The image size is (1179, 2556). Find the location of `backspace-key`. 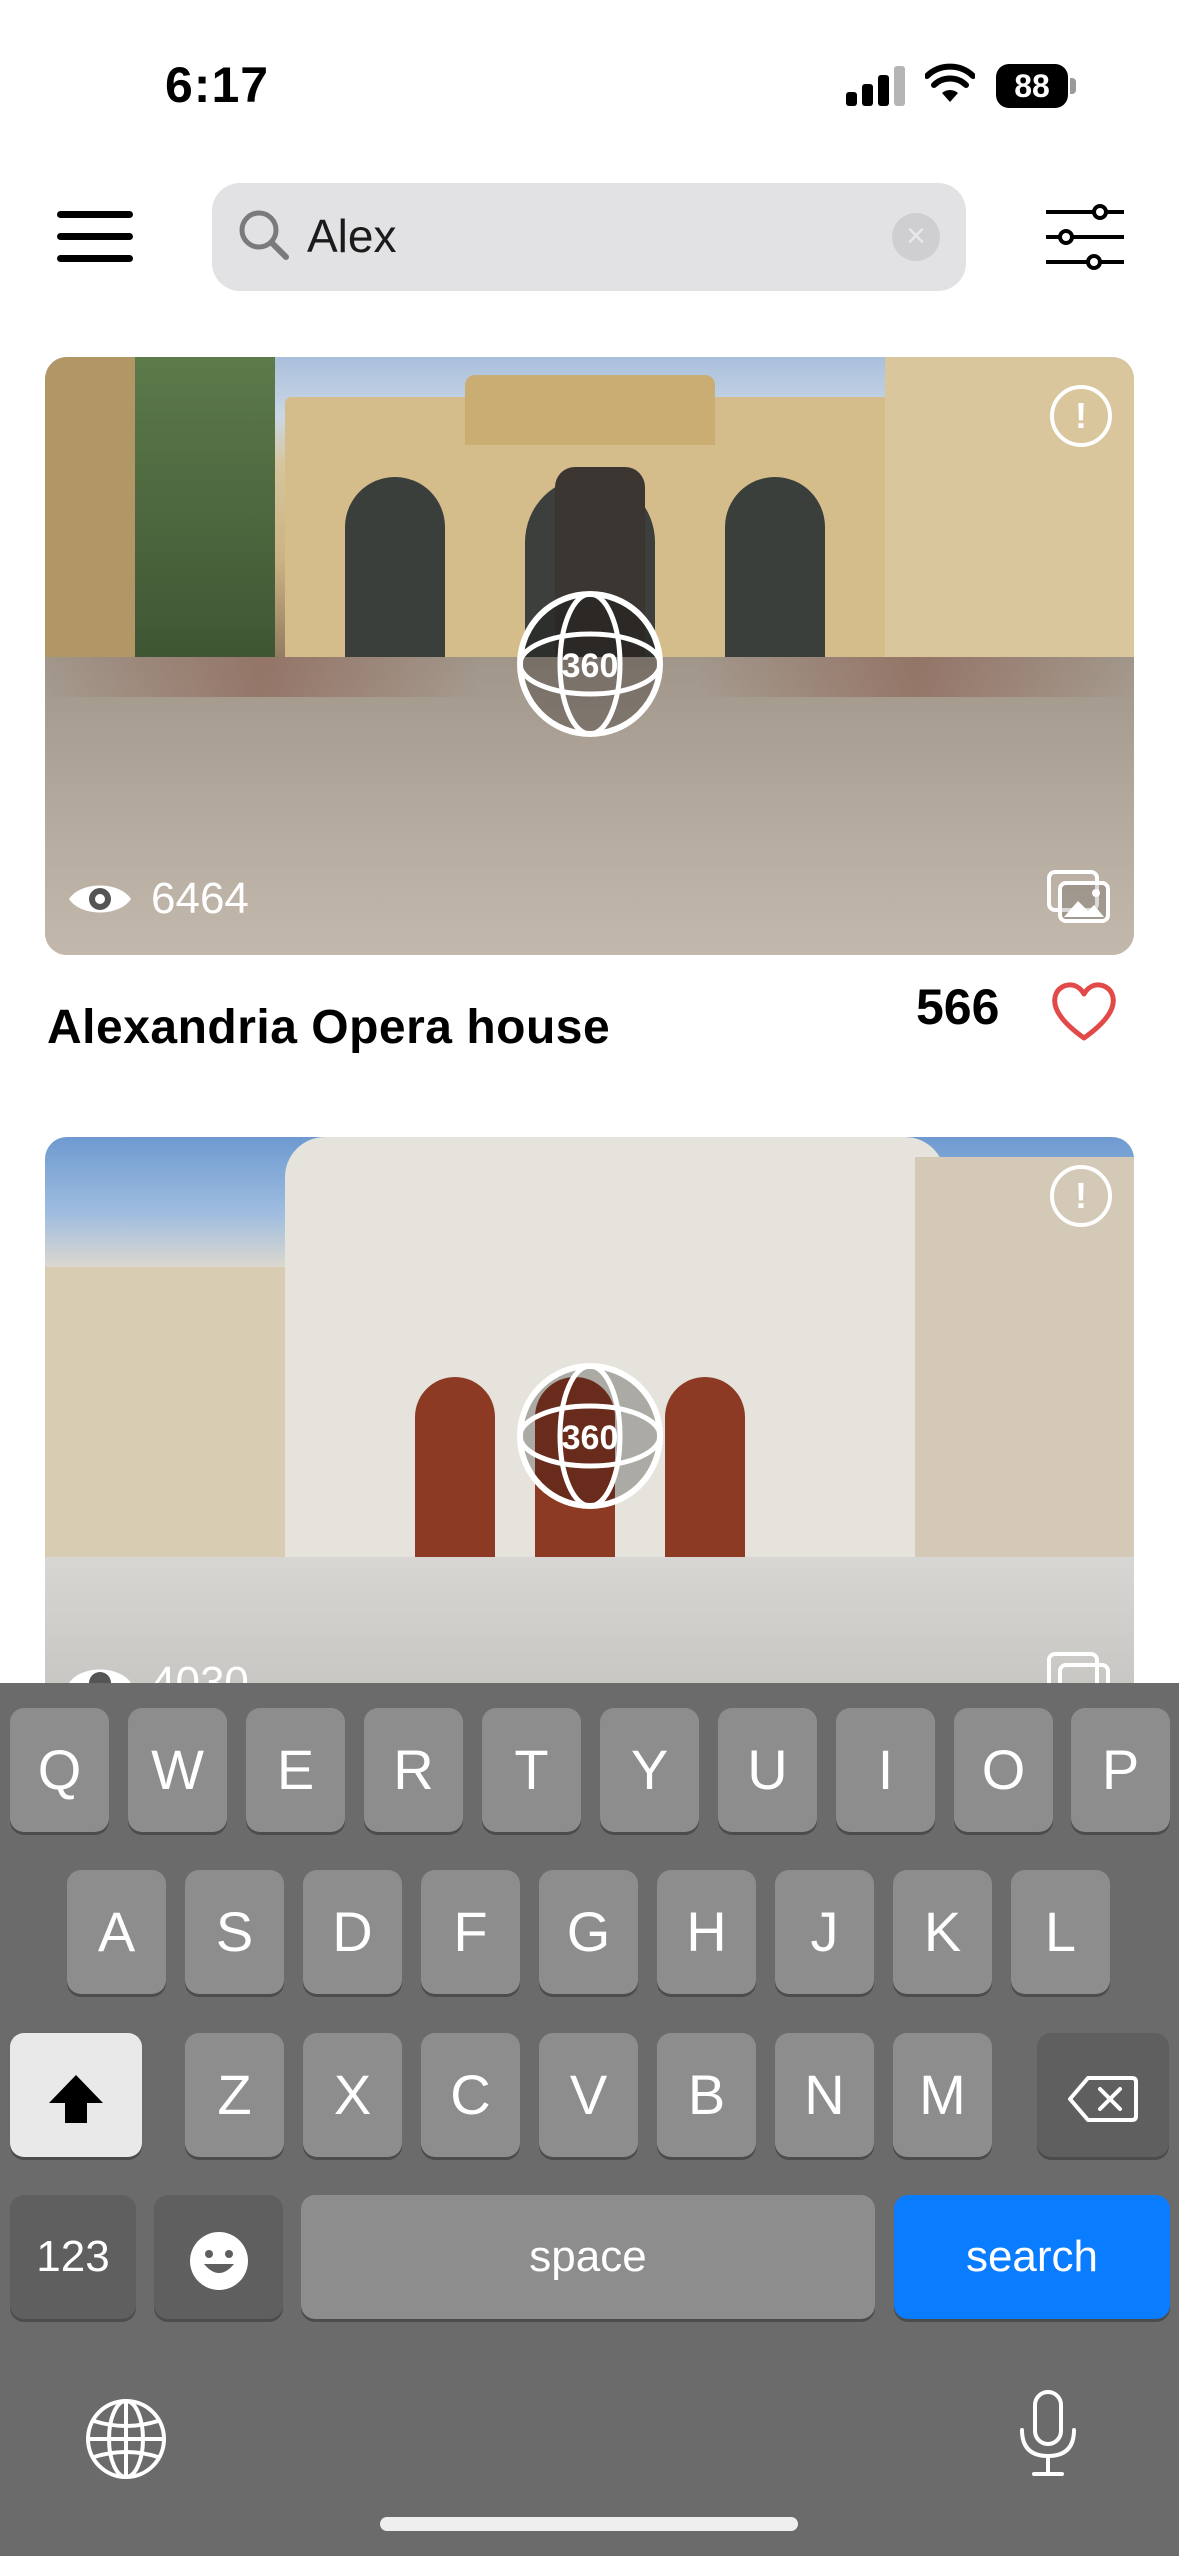

backspace-key is located at coordinates (1103, 2095).